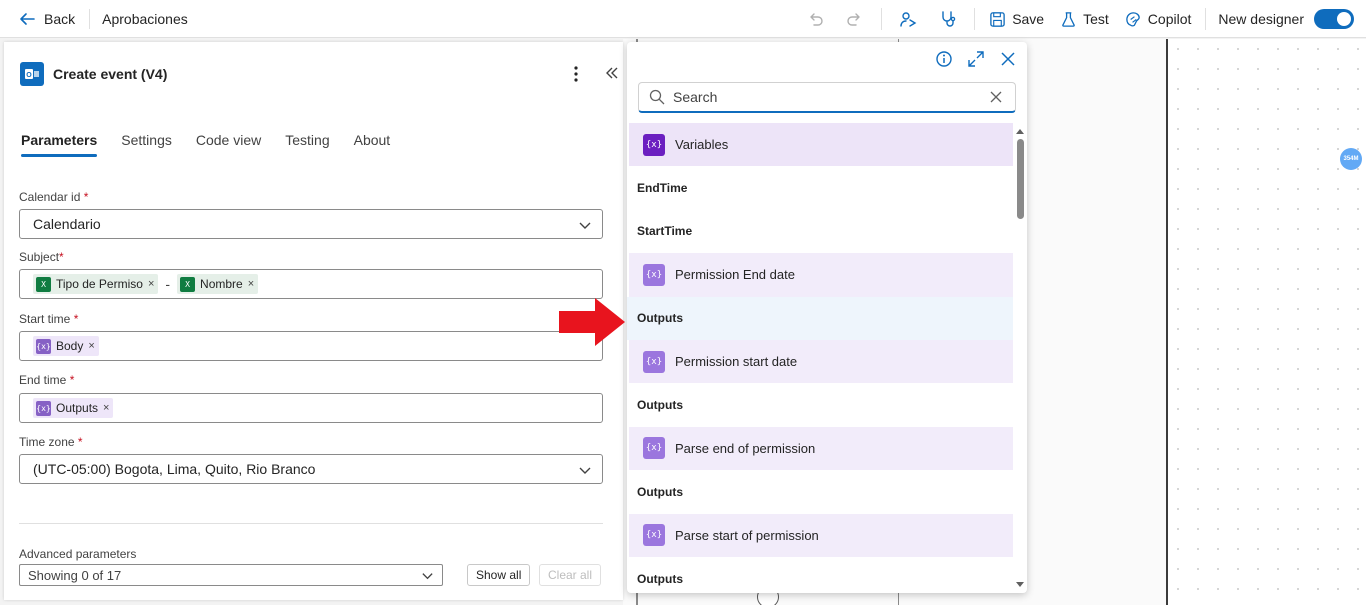  I want to click on tab-parameters: Parameters, so click(59, 144).